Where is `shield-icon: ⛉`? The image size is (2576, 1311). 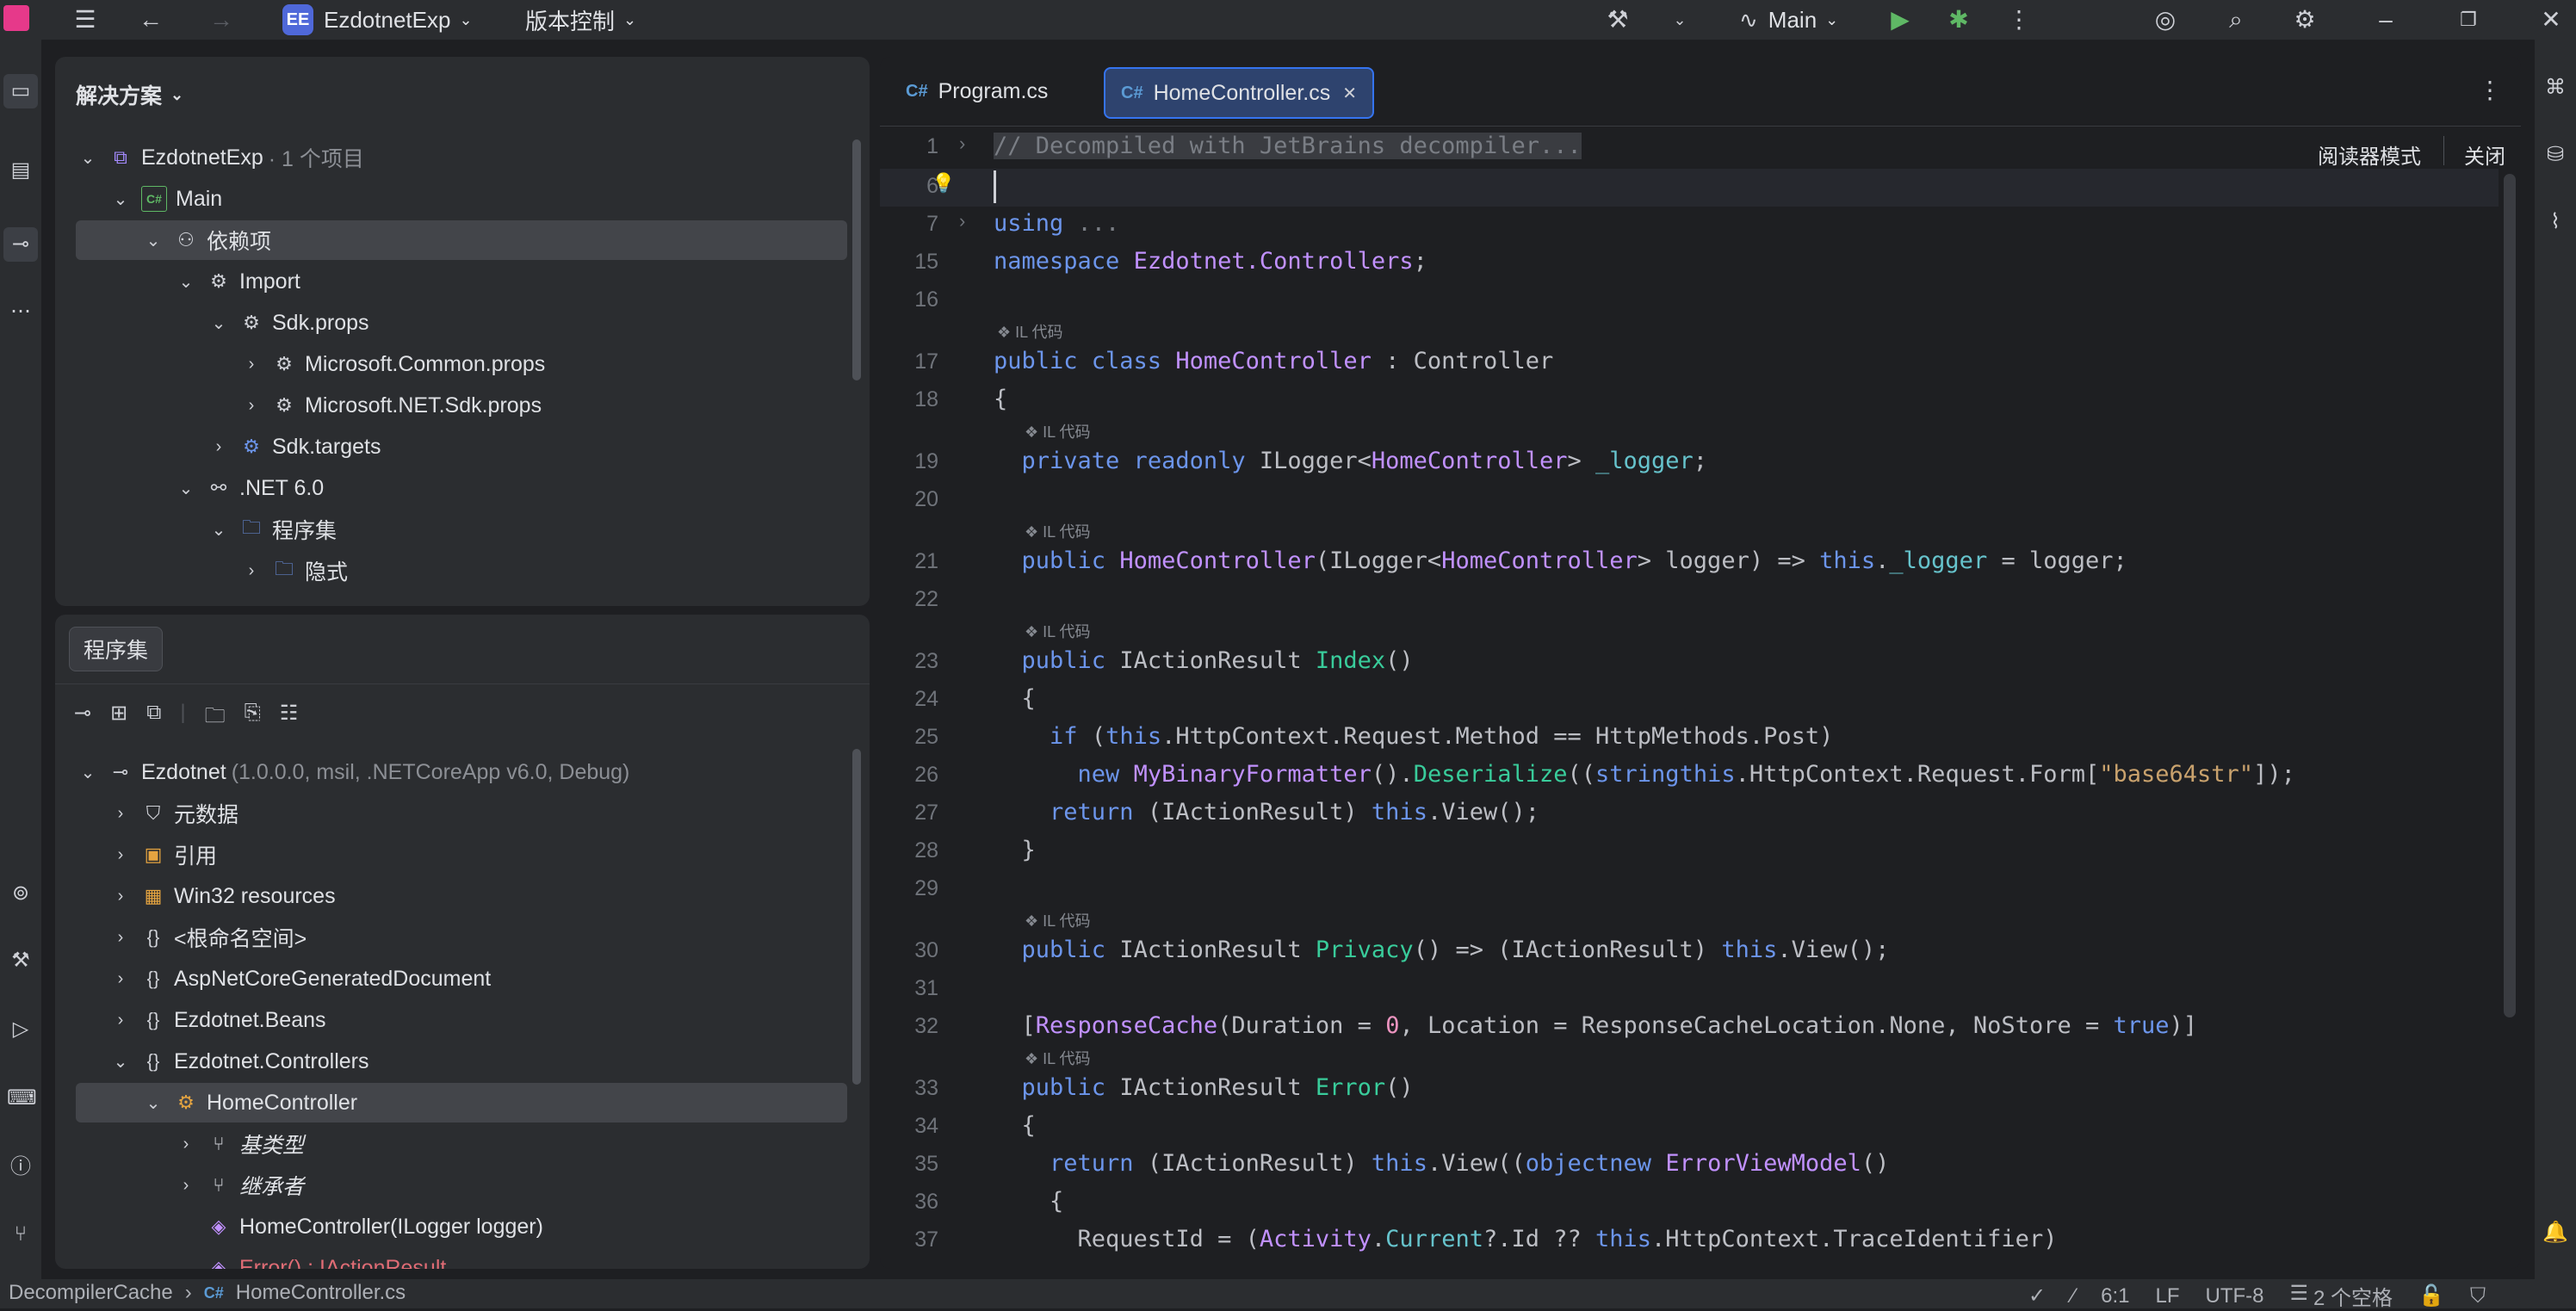
shield-icon: ⛉ is located at coordinates (2478, 1296).